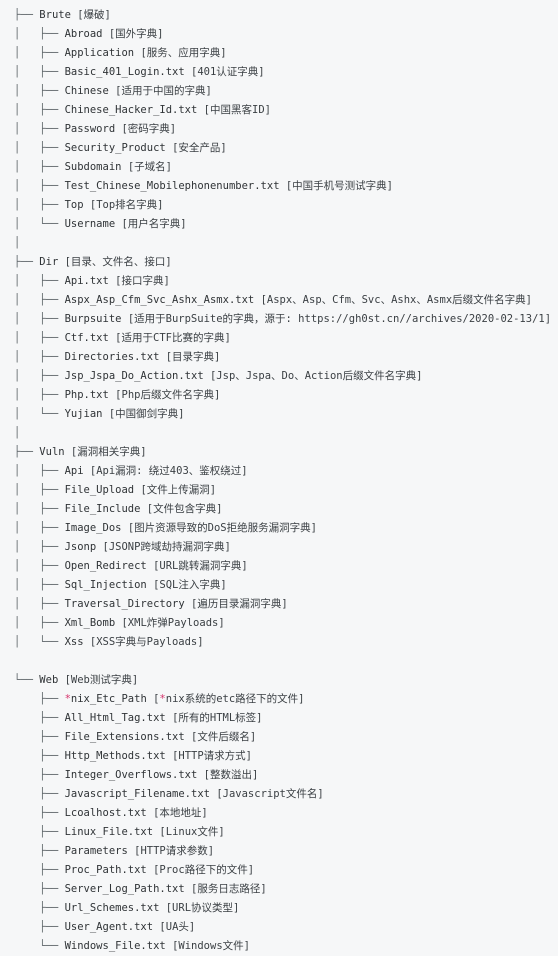  I want to click on entry-description: [Windows文件], so click(211, 946).